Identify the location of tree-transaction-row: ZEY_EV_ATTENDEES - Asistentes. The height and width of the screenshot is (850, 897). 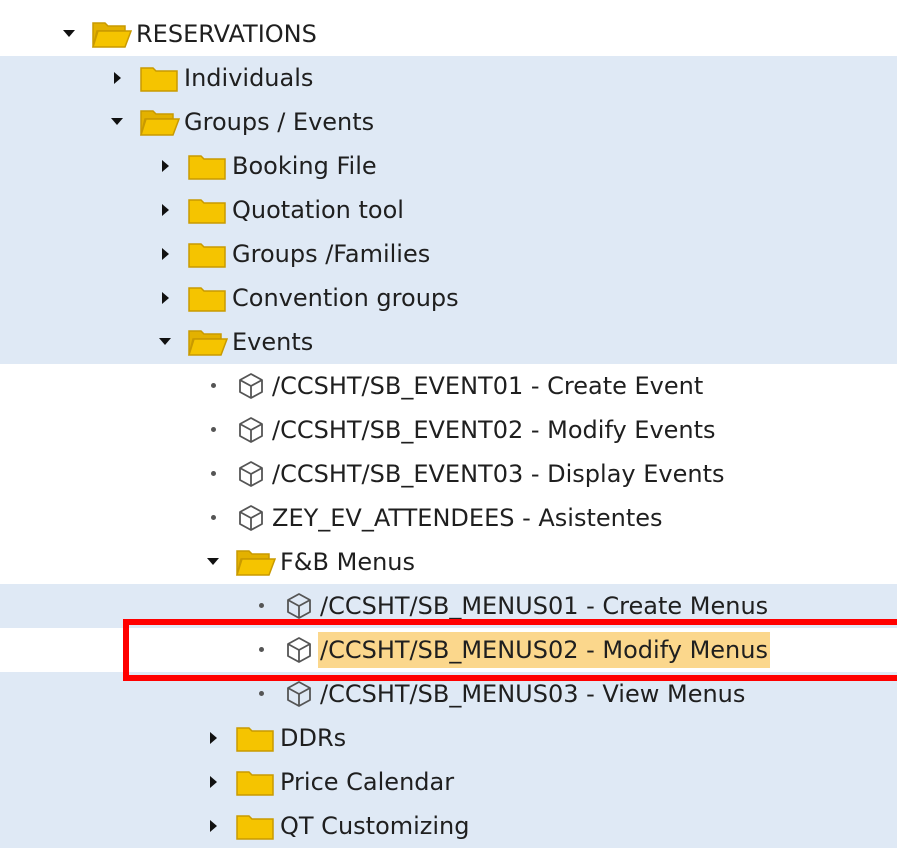
(448, 518).